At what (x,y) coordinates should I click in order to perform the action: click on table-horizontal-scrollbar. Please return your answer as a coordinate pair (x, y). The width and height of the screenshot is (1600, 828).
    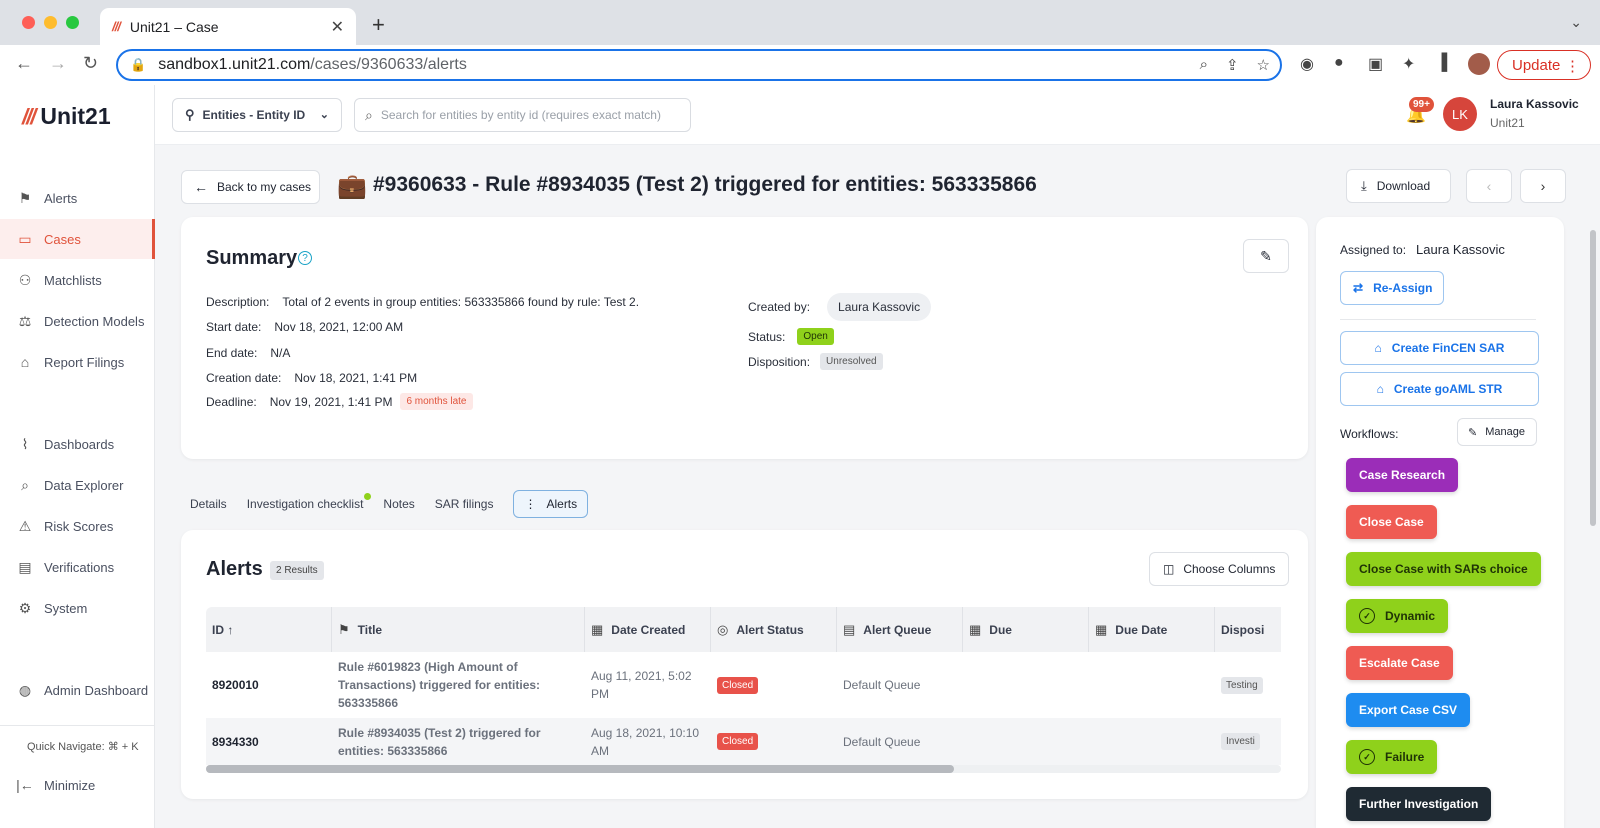
    Looking at the image, I should click on (743, 769).